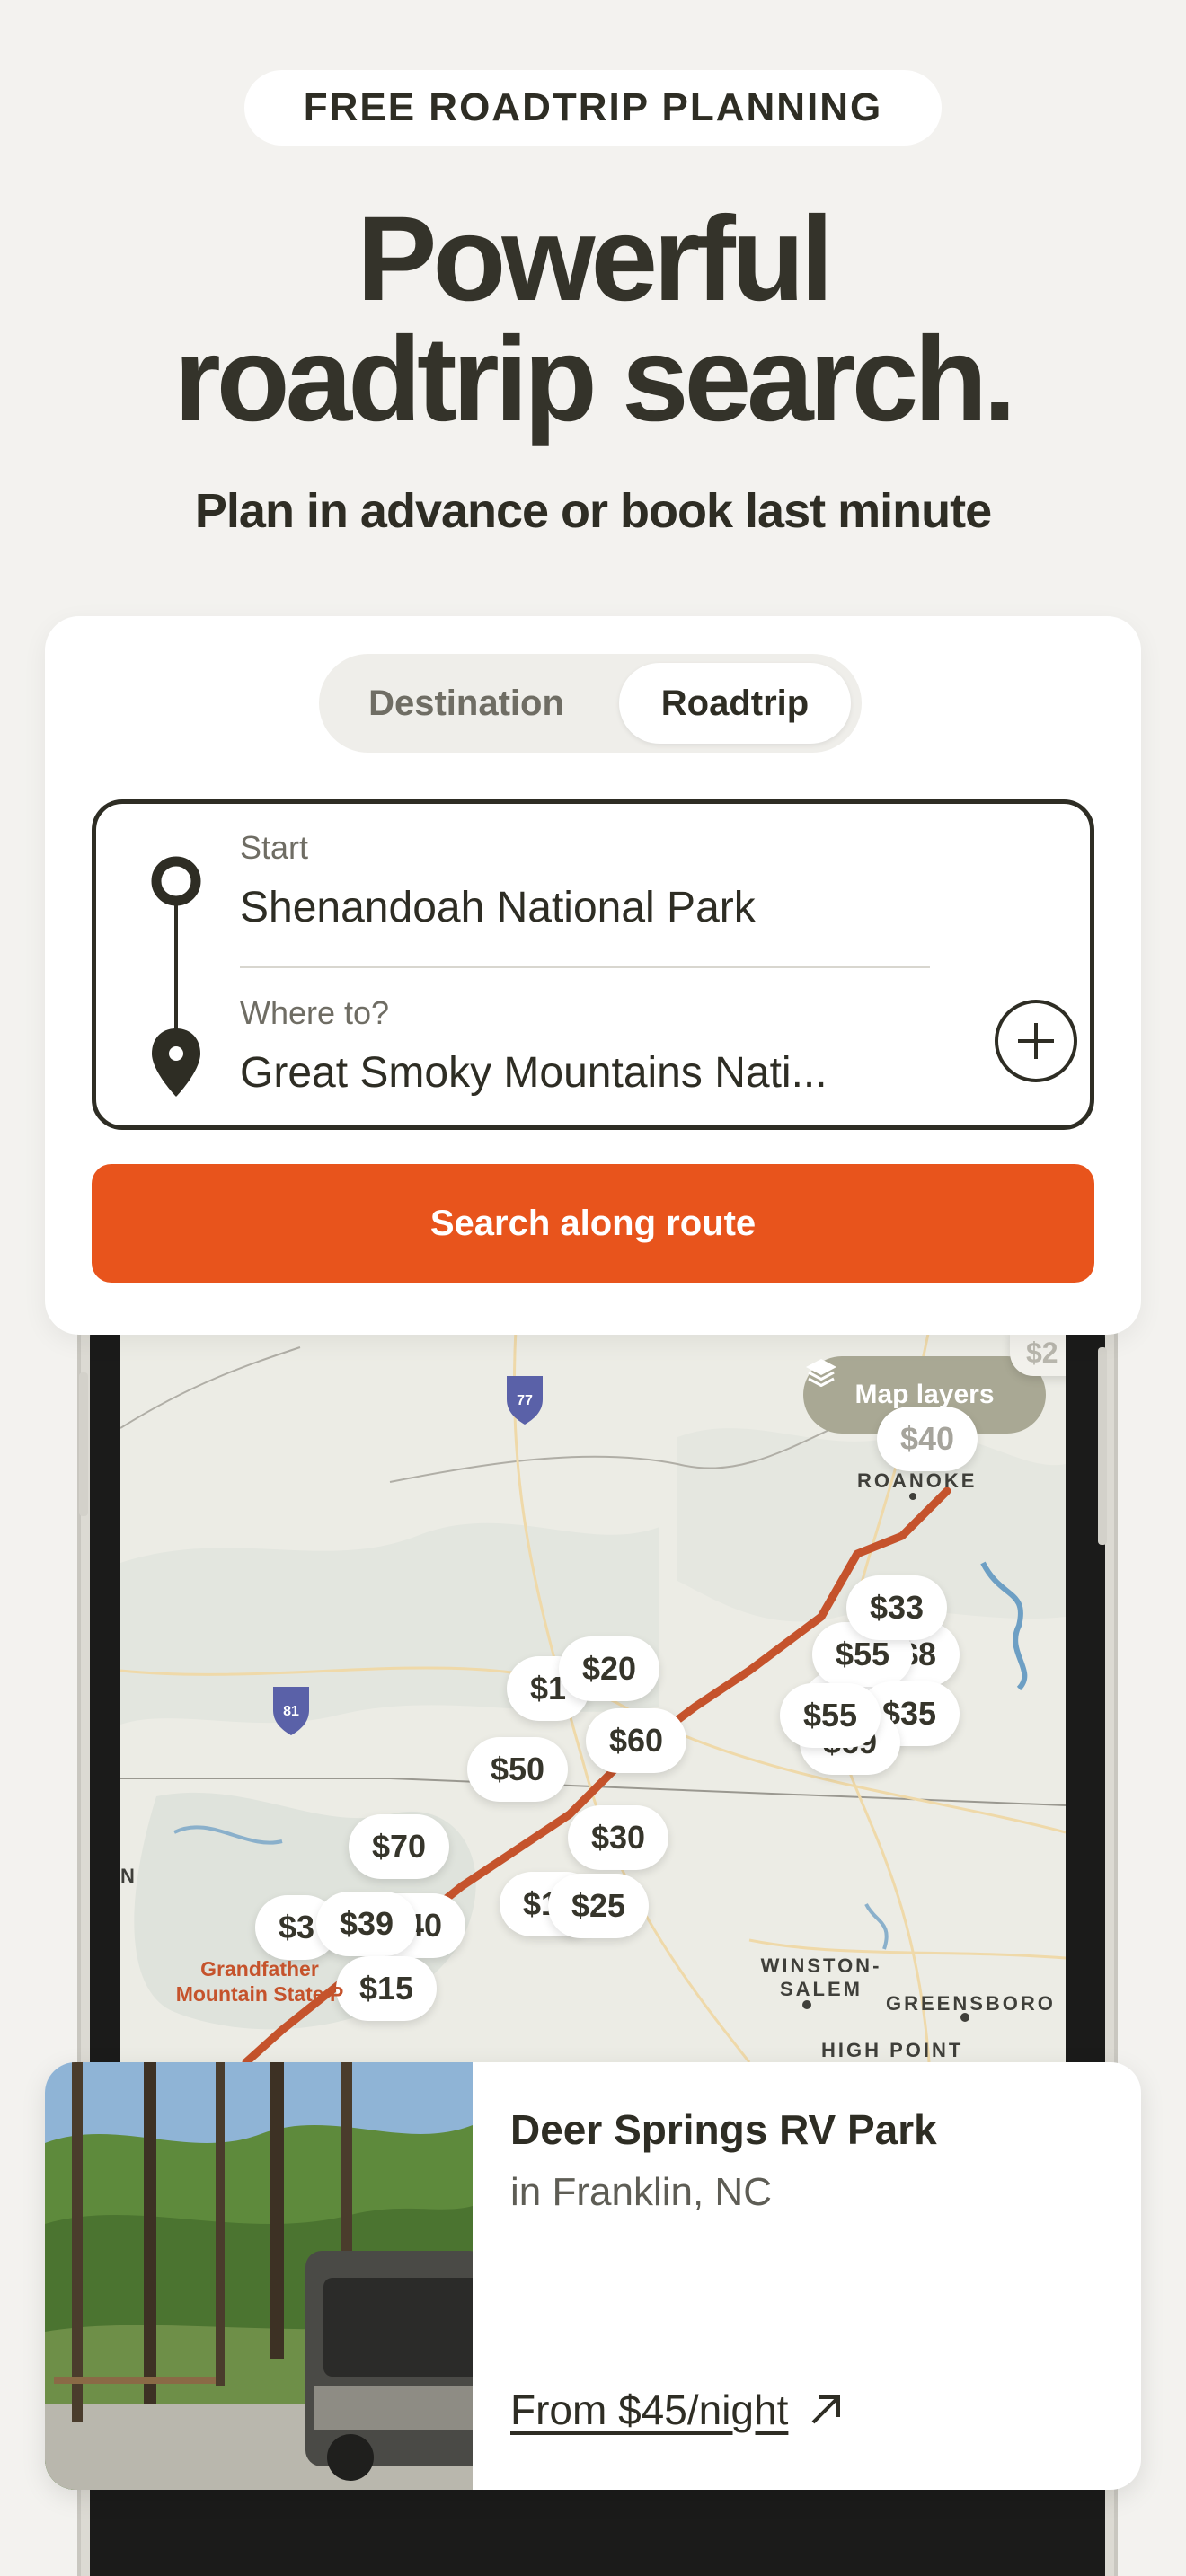 The image size is (1186, 2576). Describe the element at coordinates (593, 108) in the screenshot. I see `free-roadtrip-badge: FREE ROADTRIP PLANNING` at that location.